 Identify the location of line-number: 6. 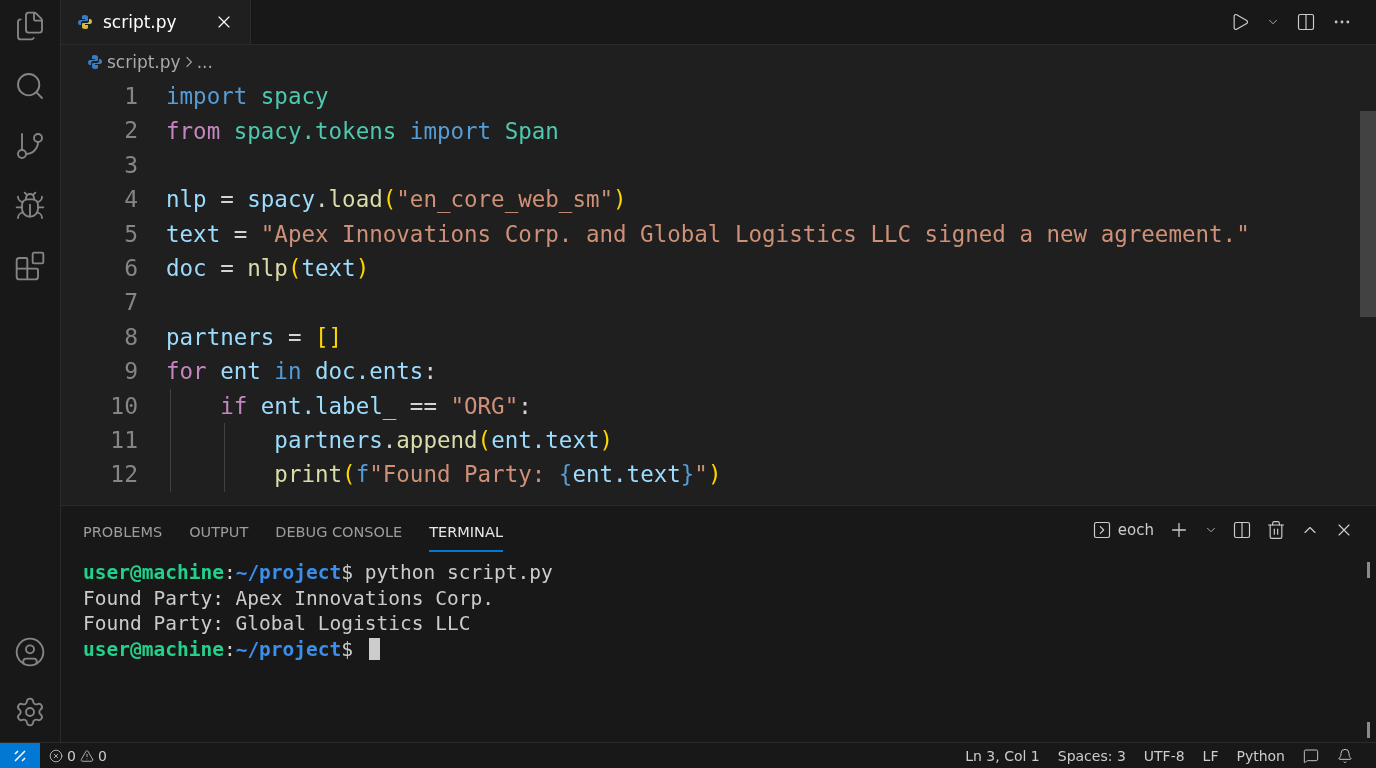
(131, 269).